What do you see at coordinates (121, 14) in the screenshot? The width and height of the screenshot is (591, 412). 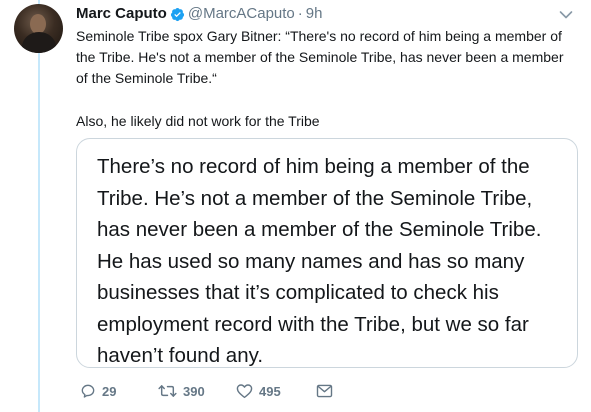 I see `author-display-name: Marc Caputo` at bounding box center [121, 14].